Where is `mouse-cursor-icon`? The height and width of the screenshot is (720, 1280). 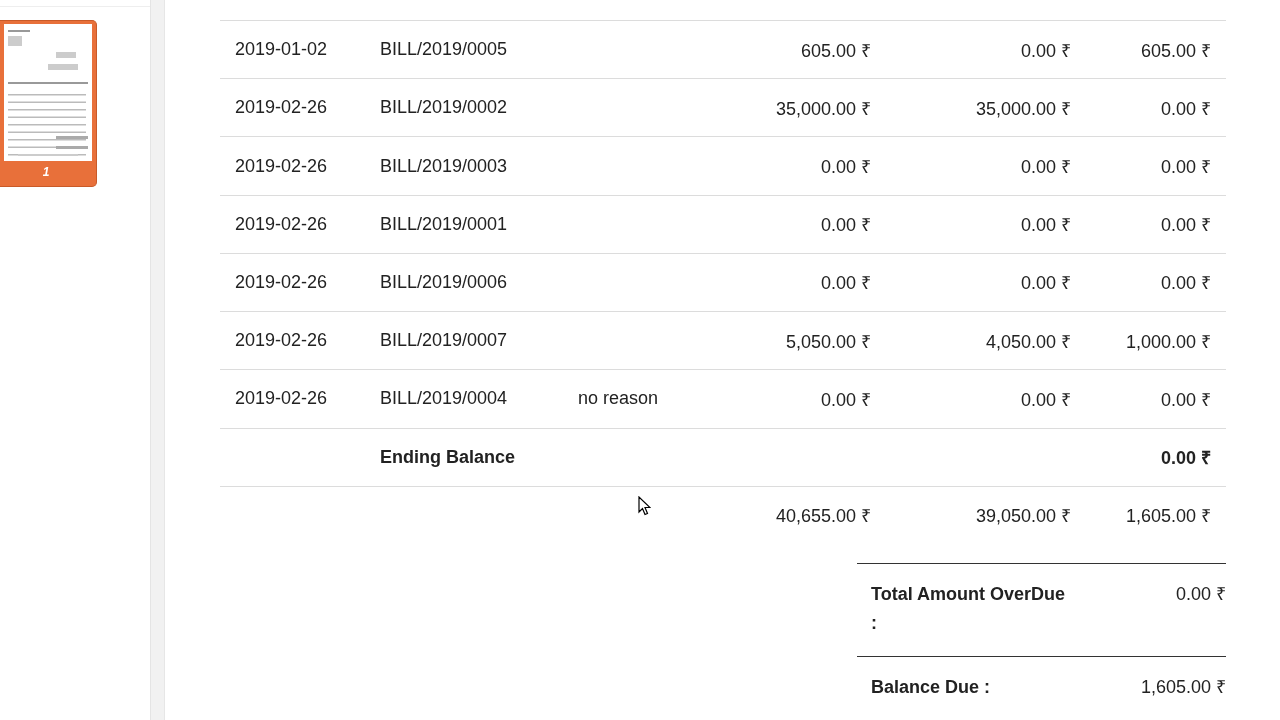
mouse-cursor-icon is located at coordinates (644, 506).